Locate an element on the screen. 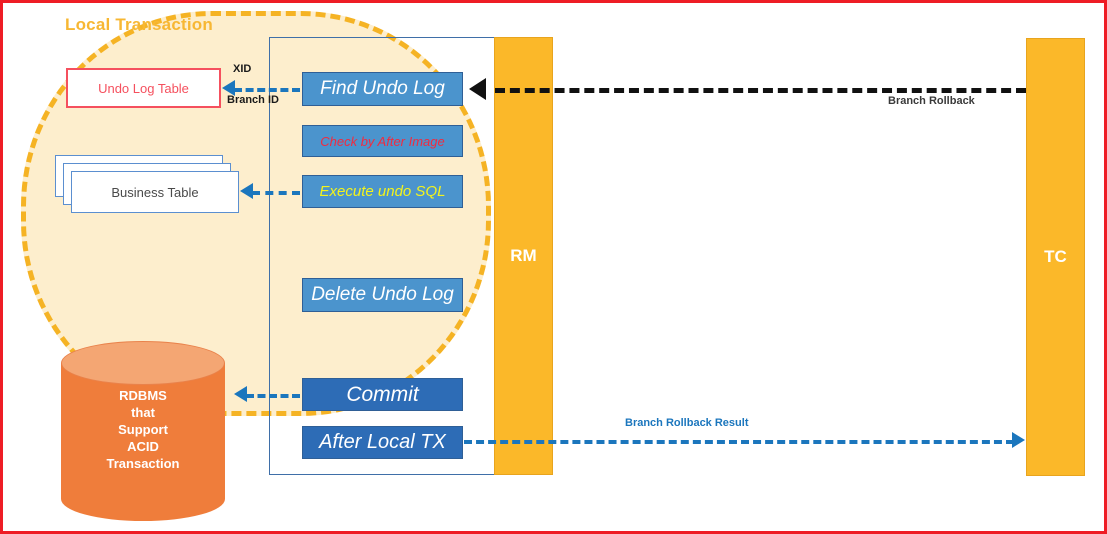 Image resolution: width=1107 pixels, height=534 pixels. step-delete-undo-log: Delete Undo Log is located at coordinates (382, 295).